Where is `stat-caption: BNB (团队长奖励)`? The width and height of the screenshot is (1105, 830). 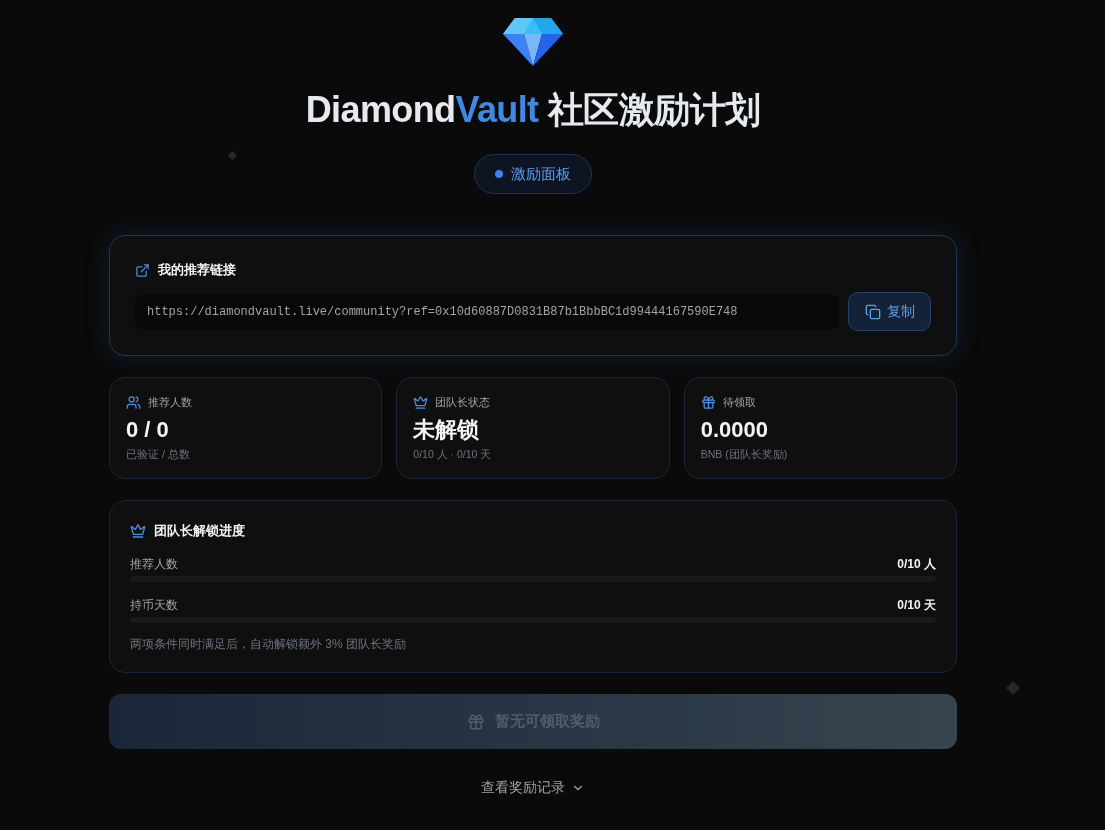
stat-caption: BNB (团队长奖励) is located at coordinates (744, 454).